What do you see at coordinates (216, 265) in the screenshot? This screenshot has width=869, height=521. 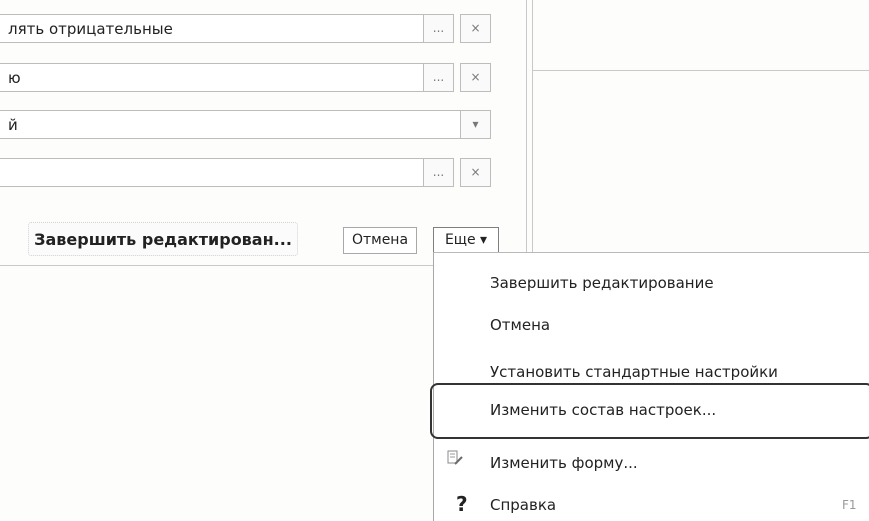 I see `form-bottom-divider` at bounding box center [216, 265].